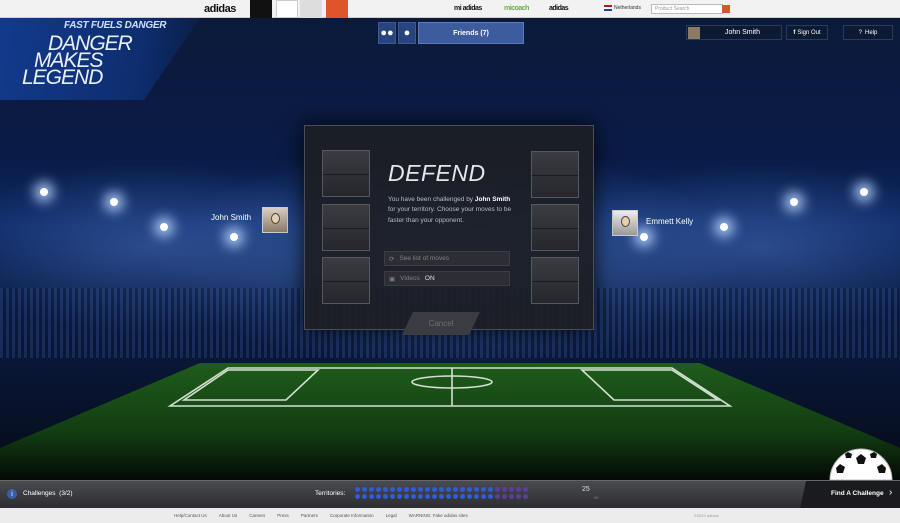 This screenshot has height=523, width=900. What do you see at coordinates (257, 515) in the screenshot?
I see `footer-link: Careers` at bounding box center [257, 515].